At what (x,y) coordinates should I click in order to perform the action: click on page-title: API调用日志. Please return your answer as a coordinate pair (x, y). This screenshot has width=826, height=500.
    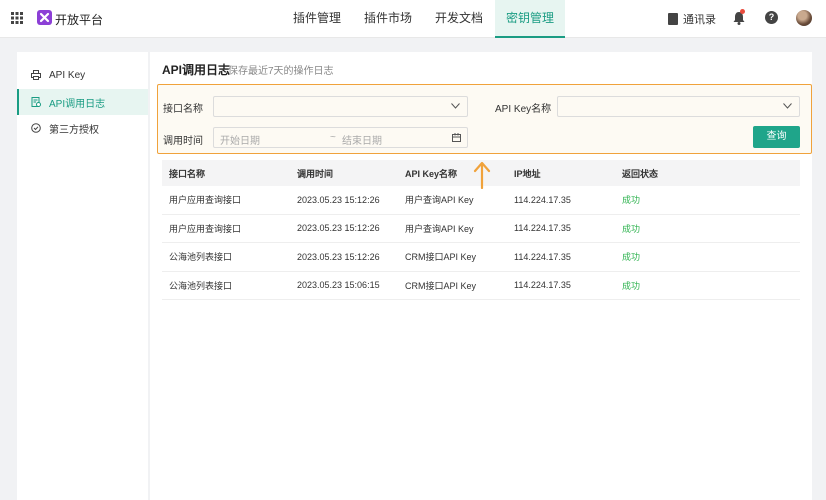
    Looking at the image, I should click on (196, 70).